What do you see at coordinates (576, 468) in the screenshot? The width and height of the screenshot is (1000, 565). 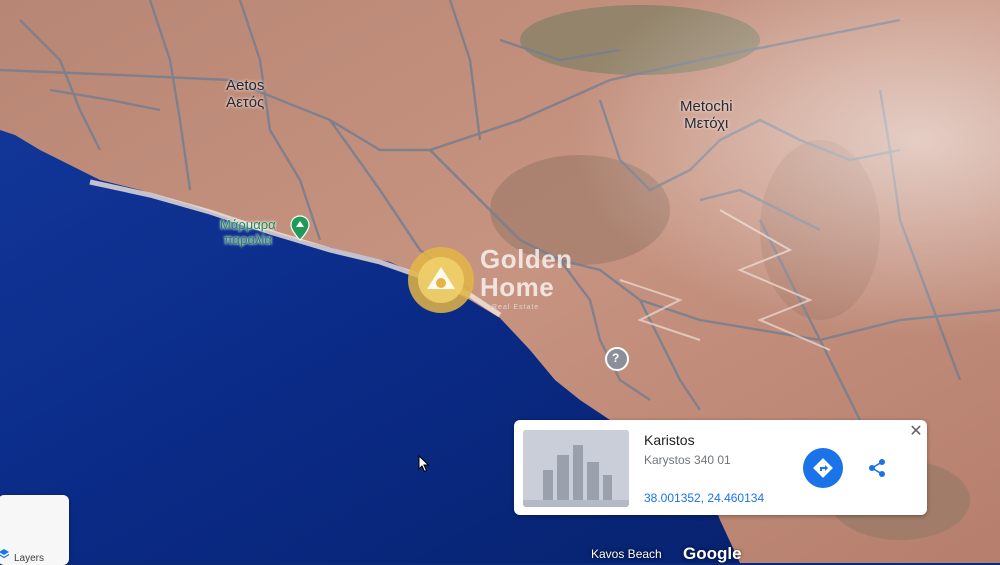 I see `place-thumbnail` at bounding box center [576, 468].